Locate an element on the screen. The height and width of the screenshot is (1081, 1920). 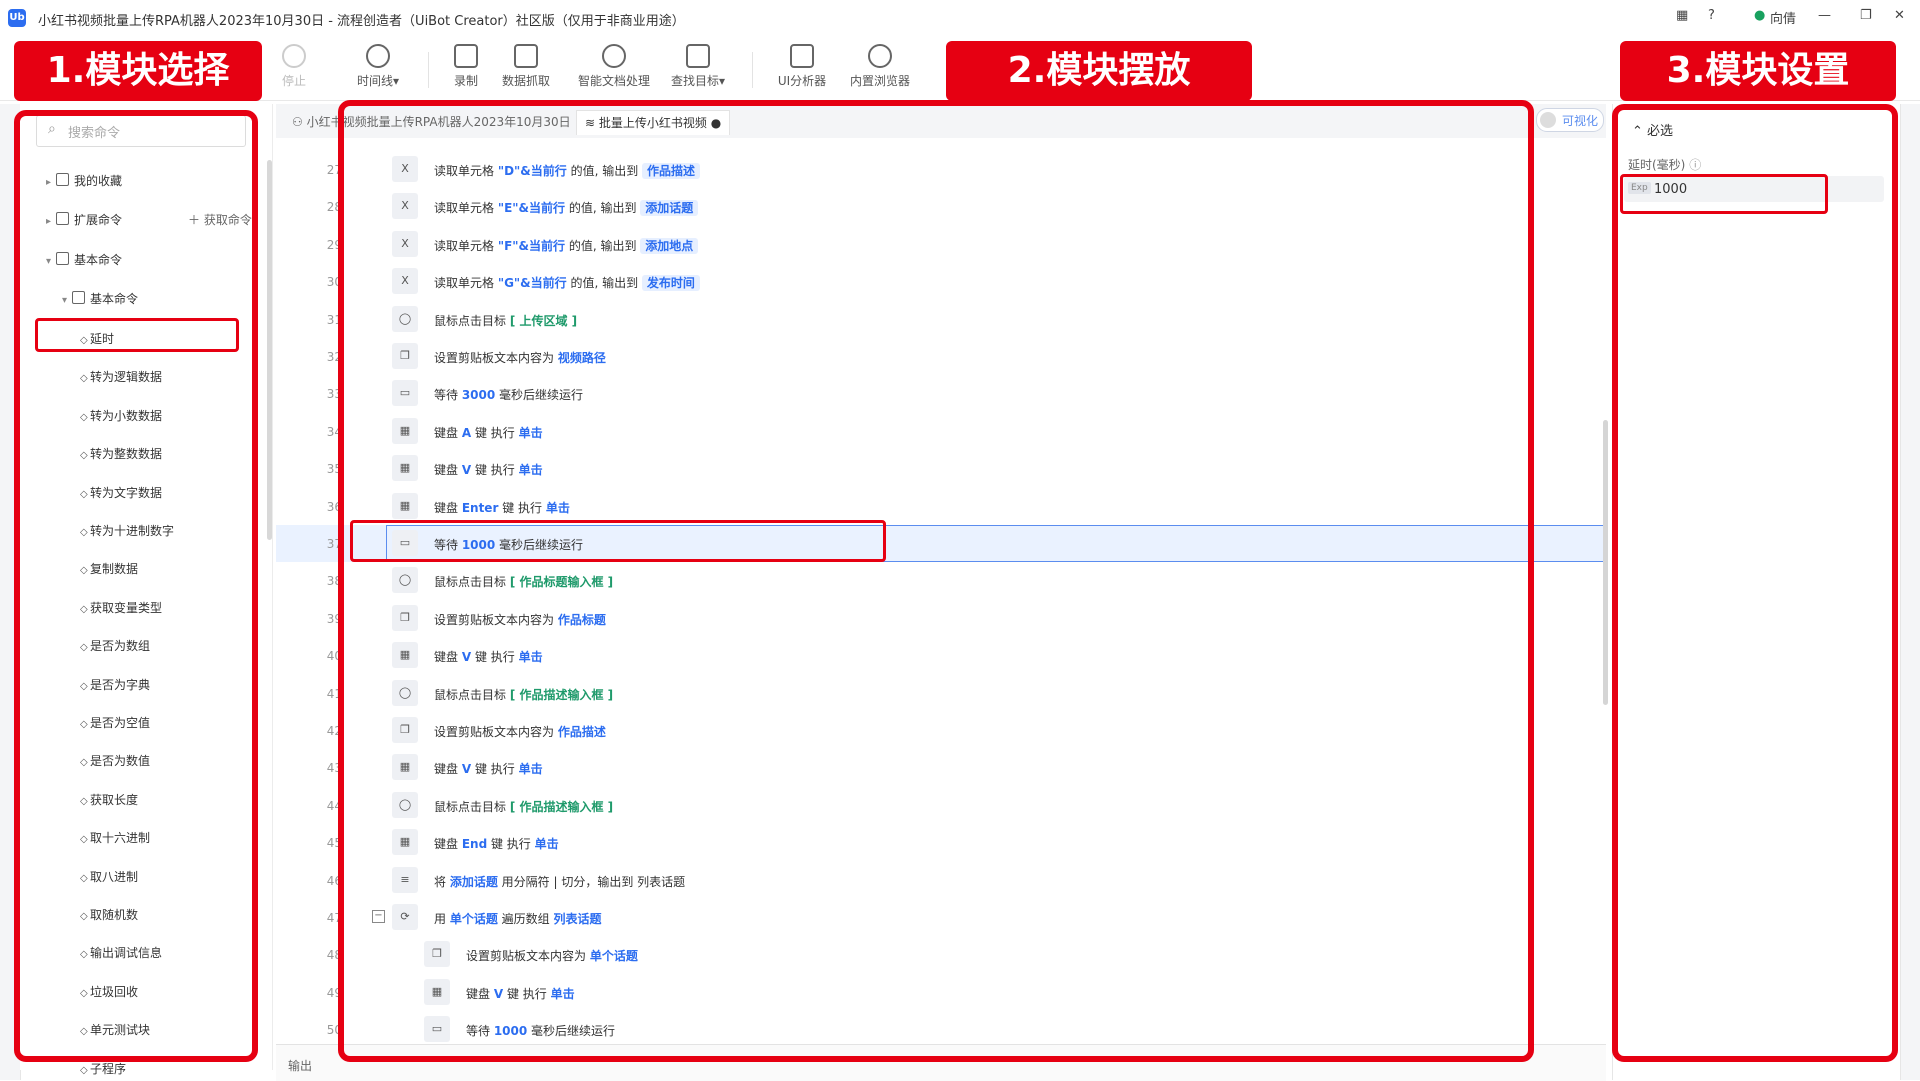
left-scrollbar is located at coordinates (269, 350).